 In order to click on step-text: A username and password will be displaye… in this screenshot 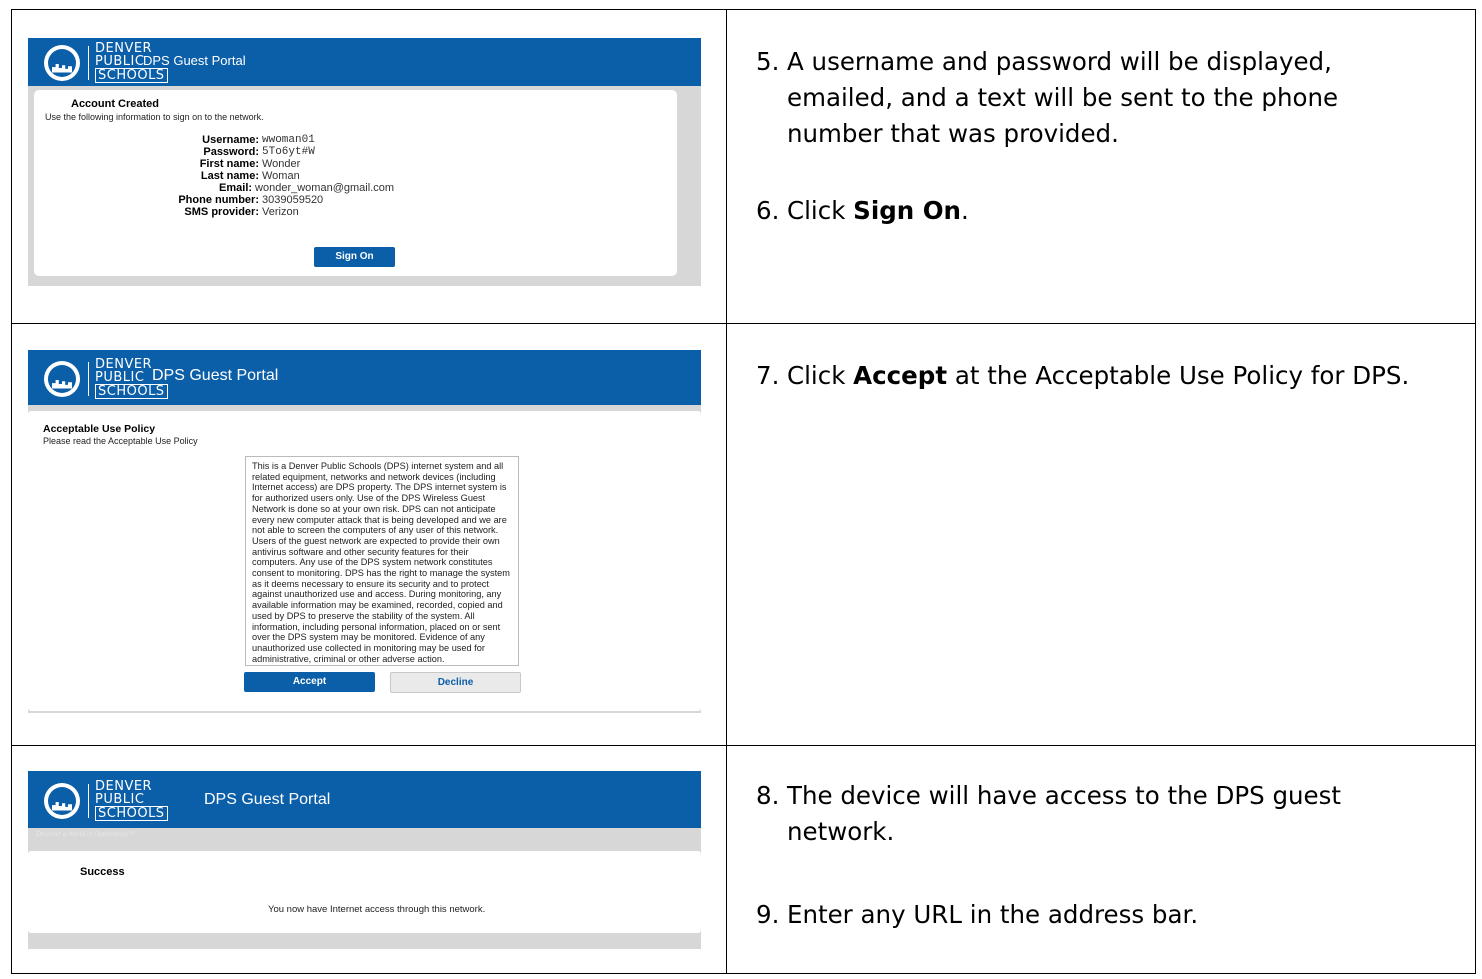, I will do `click(1063, 97)`.